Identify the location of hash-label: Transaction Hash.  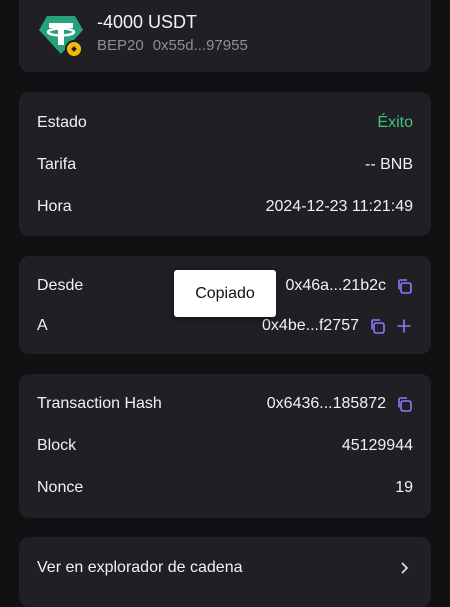
(99, 403).